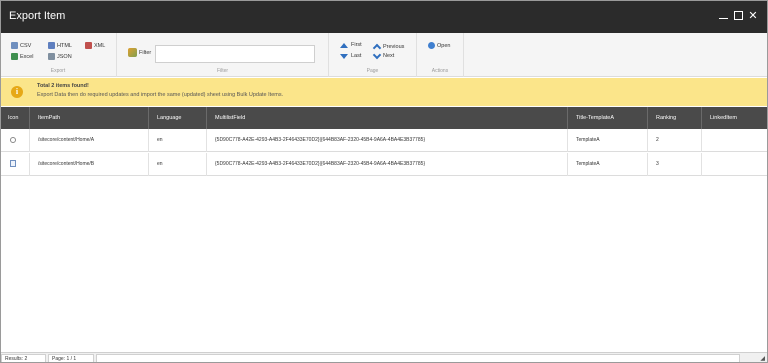  What do you see at coordinates (71, 358) in the screenshot?
I see `page-indicator: Page: 1 / 1` at bounding box center [71, 358].